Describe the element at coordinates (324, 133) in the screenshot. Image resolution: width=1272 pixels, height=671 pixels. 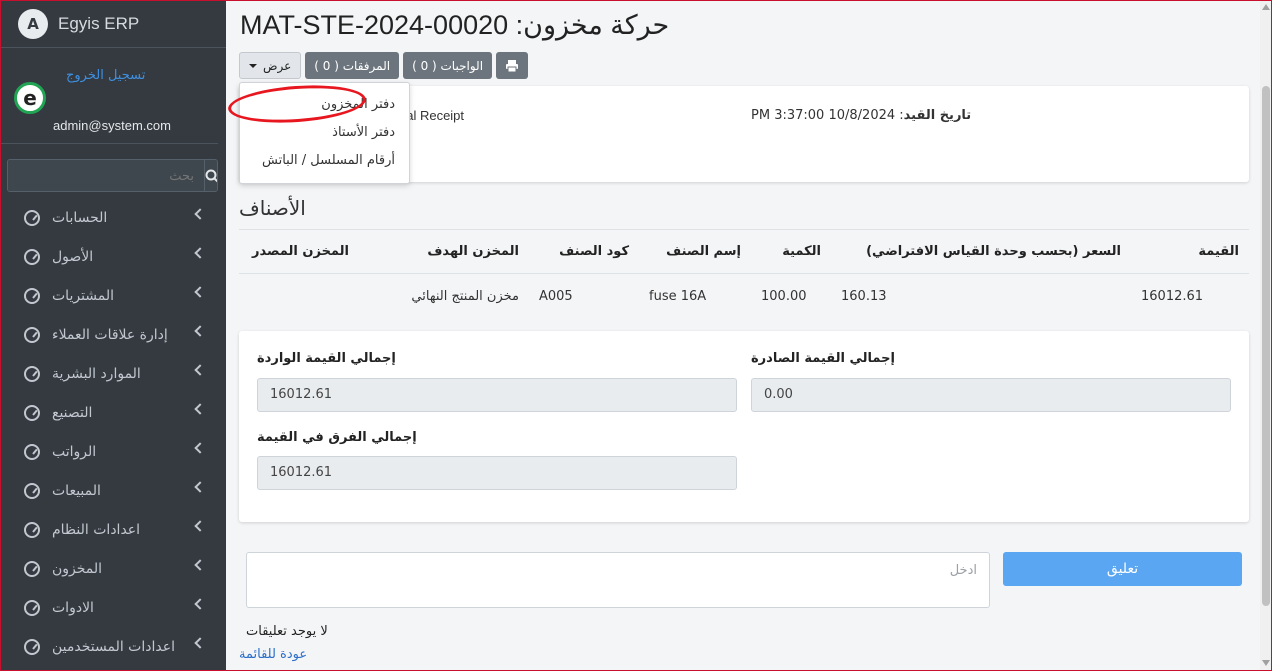
I see `menu-item-general-ledger: دفتر الأستاذ` at that location.